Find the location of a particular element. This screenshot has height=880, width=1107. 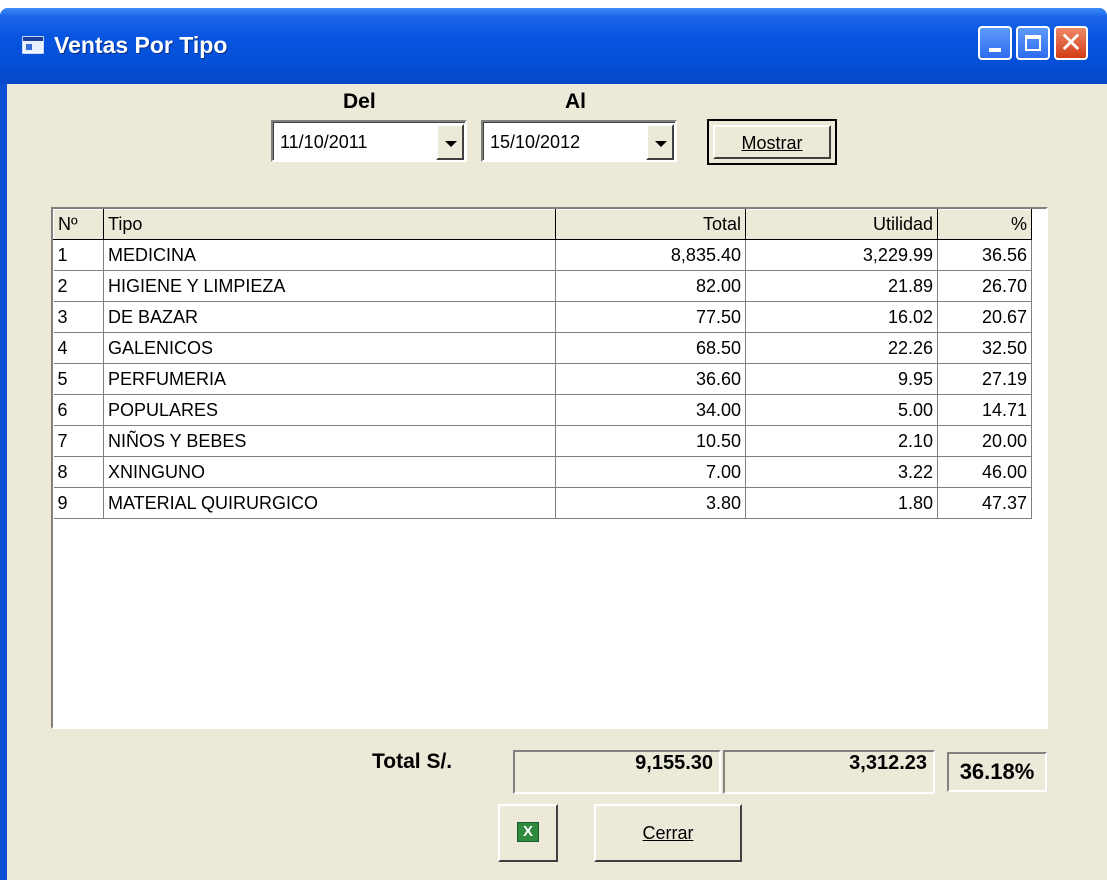

header-utilidad: Utilidad is located at coordinates (841, 224).